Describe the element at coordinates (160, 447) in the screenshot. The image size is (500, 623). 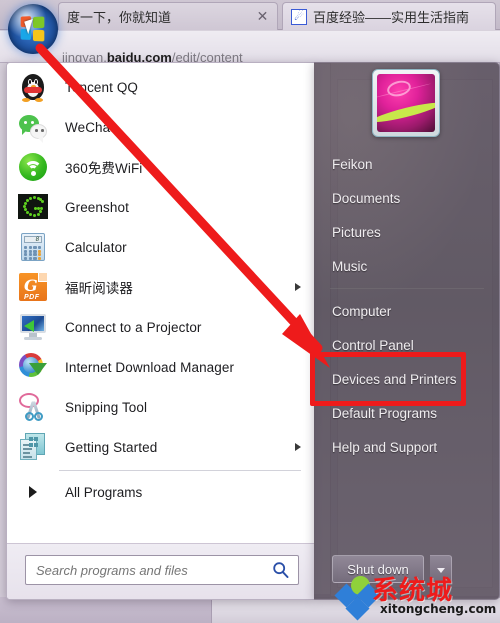
I see `program-item-getting-started: Getting Started` at that location.